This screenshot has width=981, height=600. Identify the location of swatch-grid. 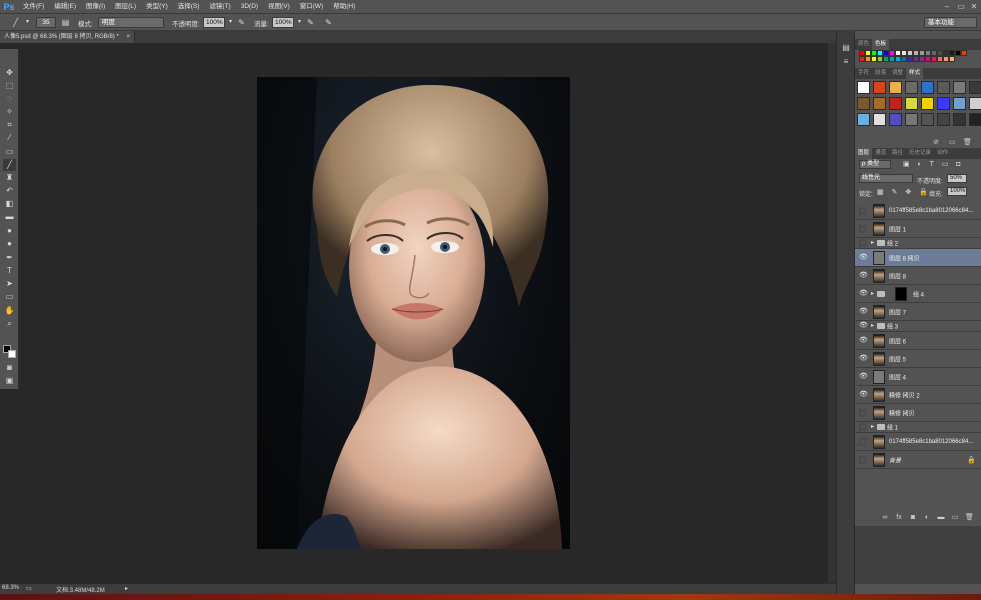
(913, 56).